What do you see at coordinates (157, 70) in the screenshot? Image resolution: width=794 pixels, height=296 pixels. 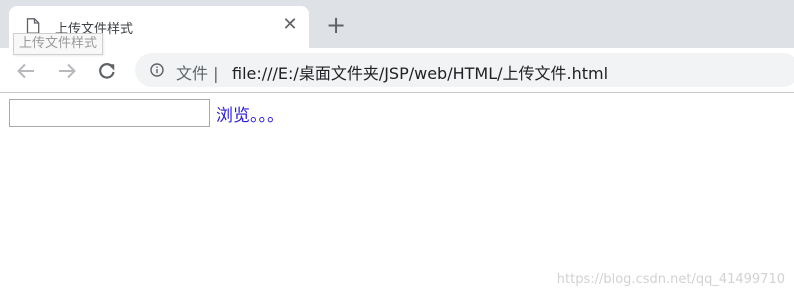 I see `info-icon` at bounding box center [157, 70].